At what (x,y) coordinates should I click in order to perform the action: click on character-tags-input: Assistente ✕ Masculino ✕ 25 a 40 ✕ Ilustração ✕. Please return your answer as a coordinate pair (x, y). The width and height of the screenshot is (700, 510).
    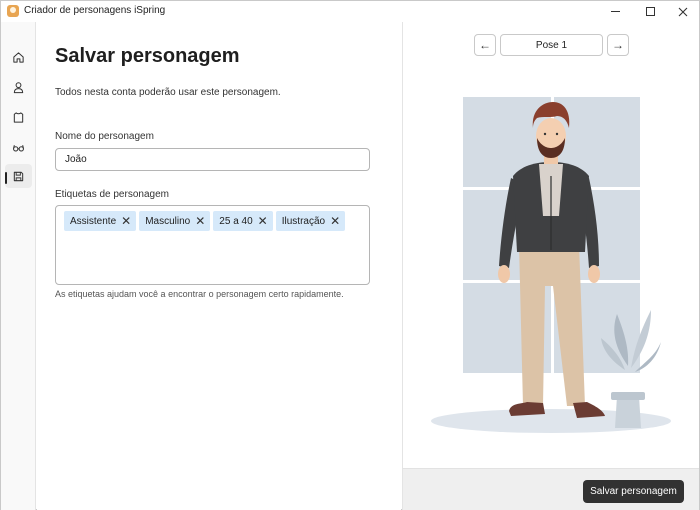
    Looking at the image, I should click on (212, 245).